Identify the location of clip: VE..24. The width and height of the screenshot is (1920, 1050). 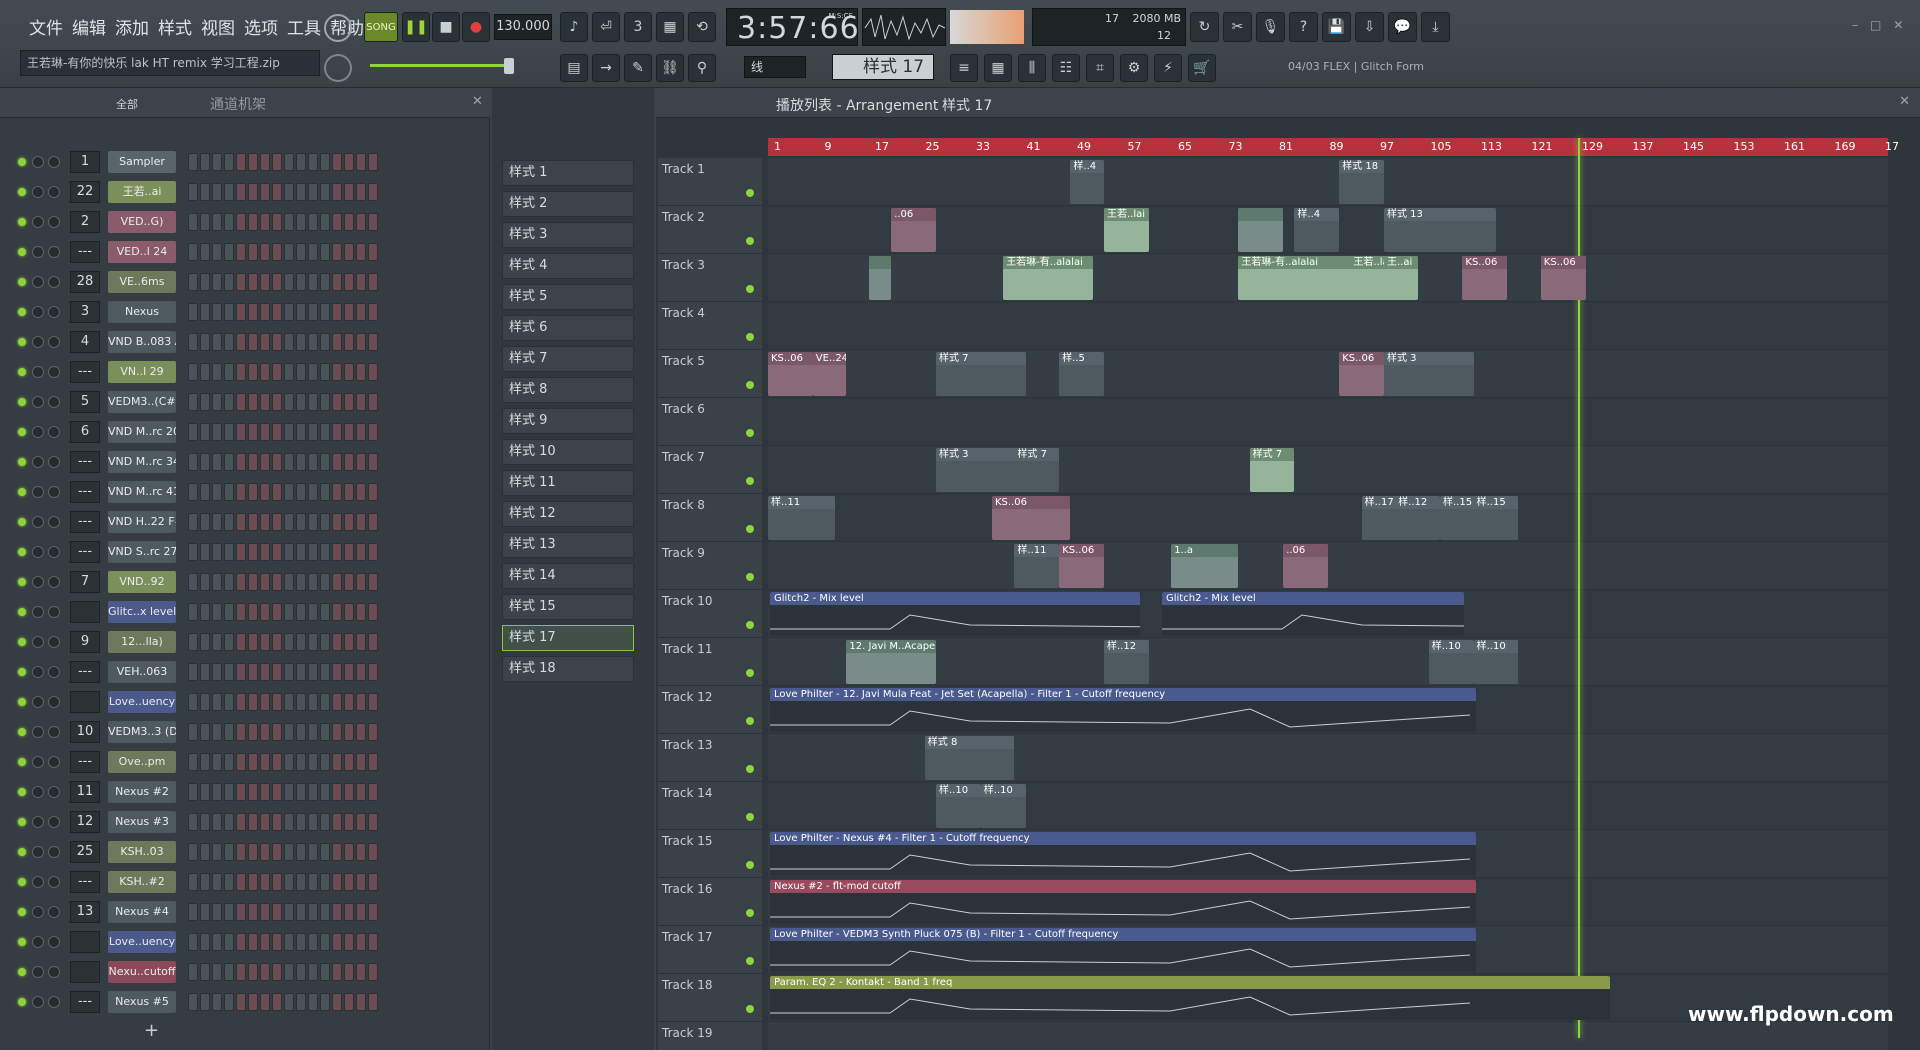
(829, 374).